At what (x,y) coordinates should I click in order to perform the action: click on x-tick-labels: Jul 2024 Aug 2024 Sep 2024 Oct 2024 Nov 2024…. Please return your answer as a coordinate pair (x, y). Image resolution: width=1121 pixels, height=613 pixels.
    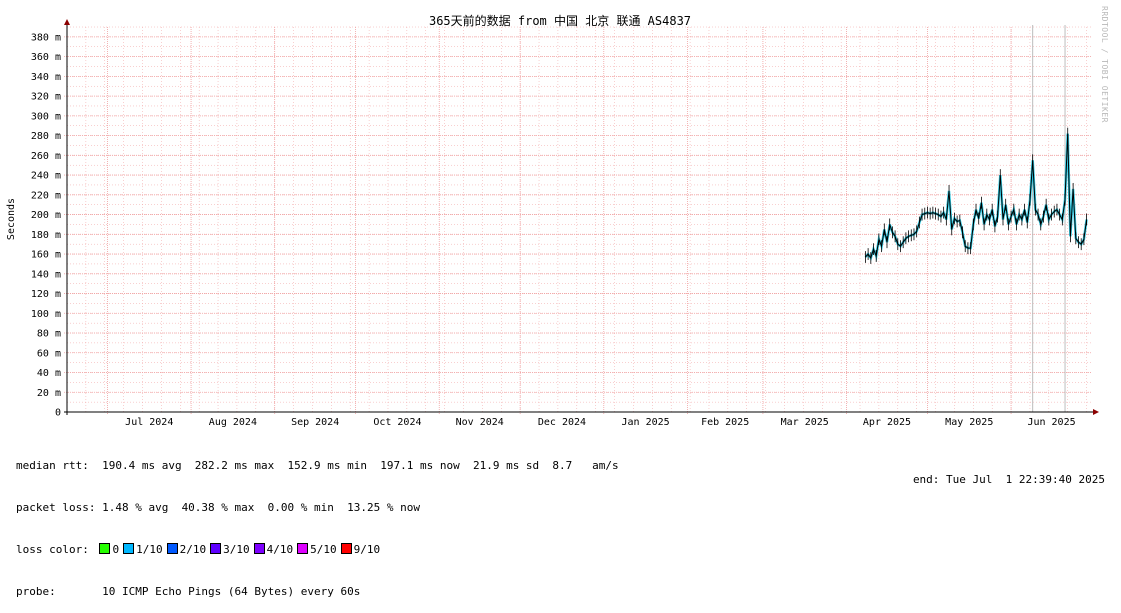
    Looking at the image, I should click on (600, 422).